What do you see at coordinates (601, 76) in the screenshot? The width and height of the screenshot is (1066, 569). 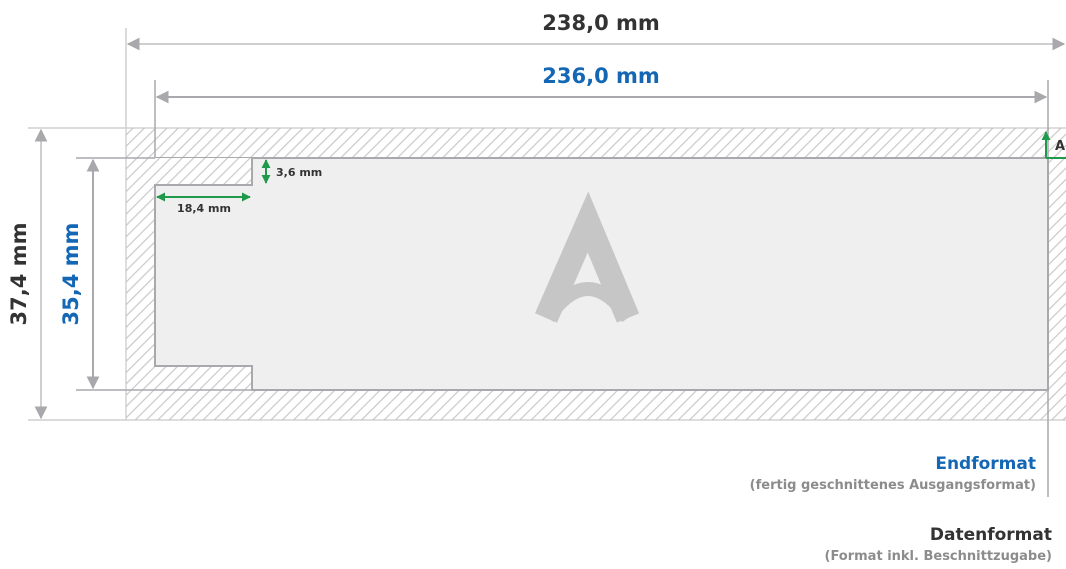 I see `final-width-label: 236,0 mm` at bounding box center [601, 76].